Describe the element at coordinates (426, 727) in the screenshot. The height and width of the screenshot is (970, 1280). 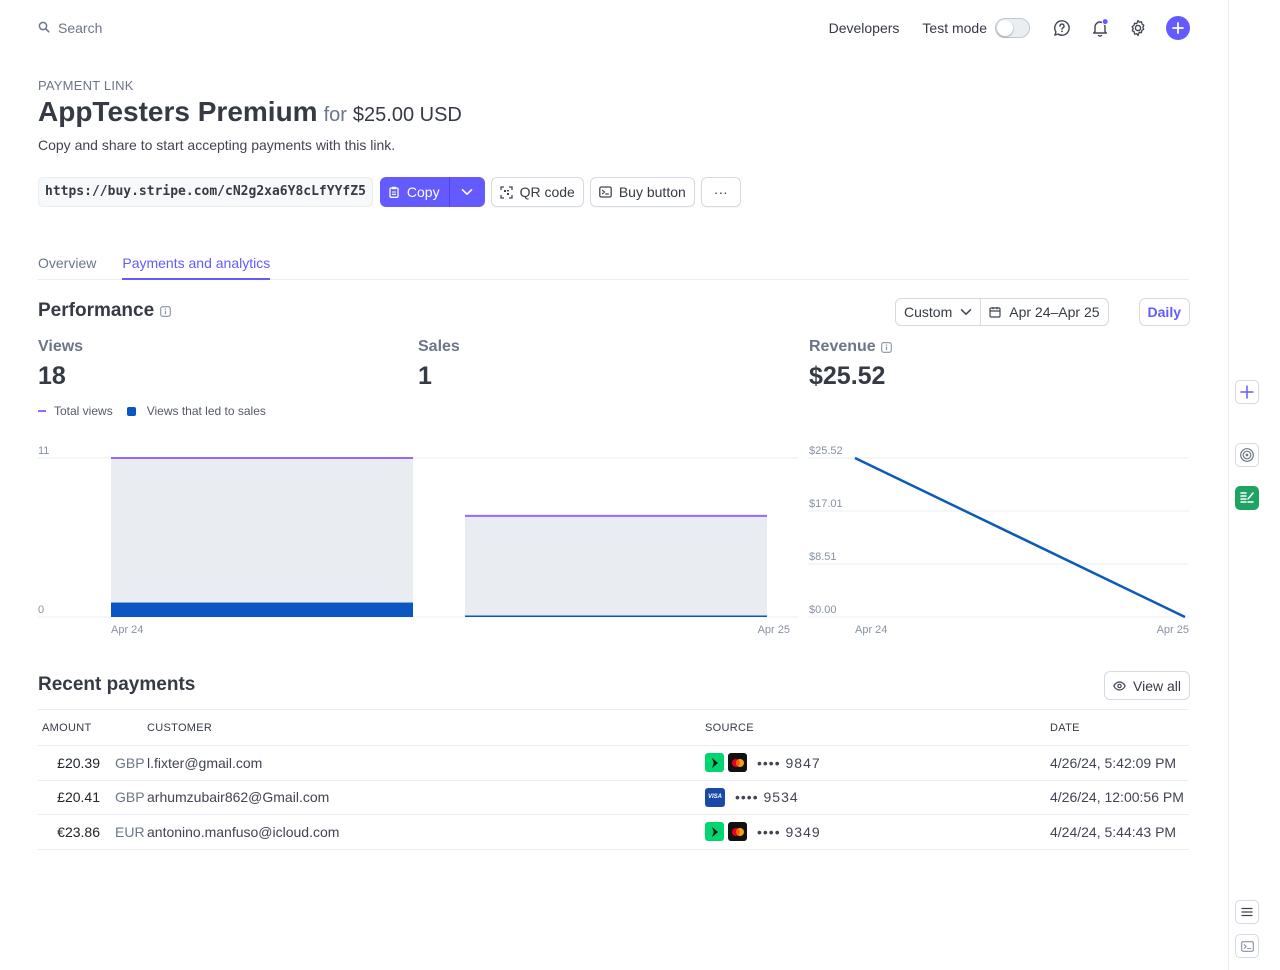
I see `column-header-customer: CUSTOMER` at that location.